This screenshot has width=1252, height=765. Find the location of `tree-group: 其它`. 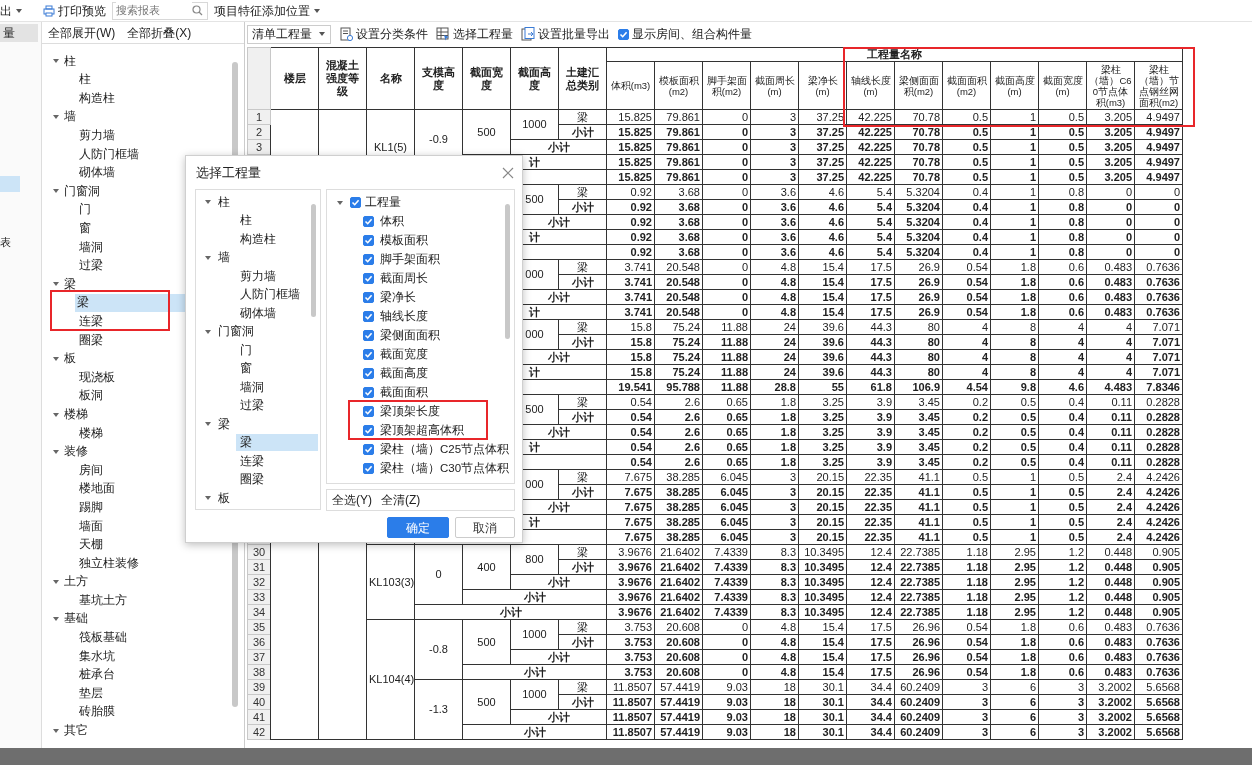

tree-group: 其它 is located at coordinates (76, 731).